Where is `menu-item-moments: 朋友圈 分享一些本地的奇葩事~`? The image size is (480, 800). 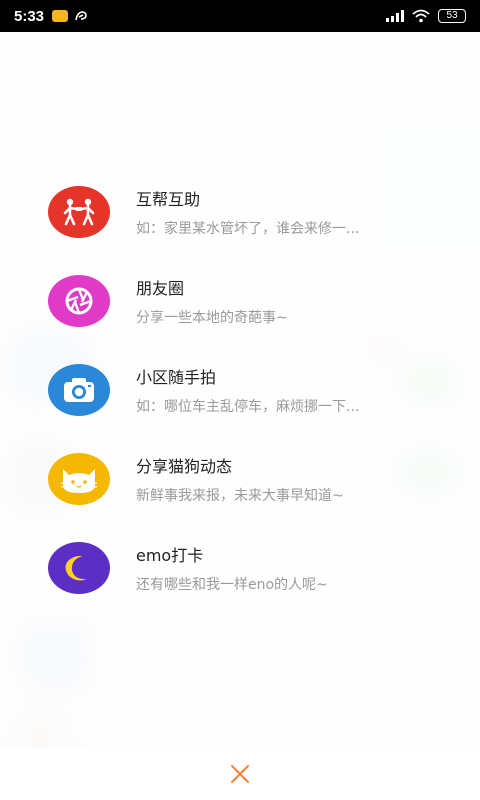
menu-item-moments: 朋友圈 分享一些本地的奇葩事~ is located at coordinates (240, 309).